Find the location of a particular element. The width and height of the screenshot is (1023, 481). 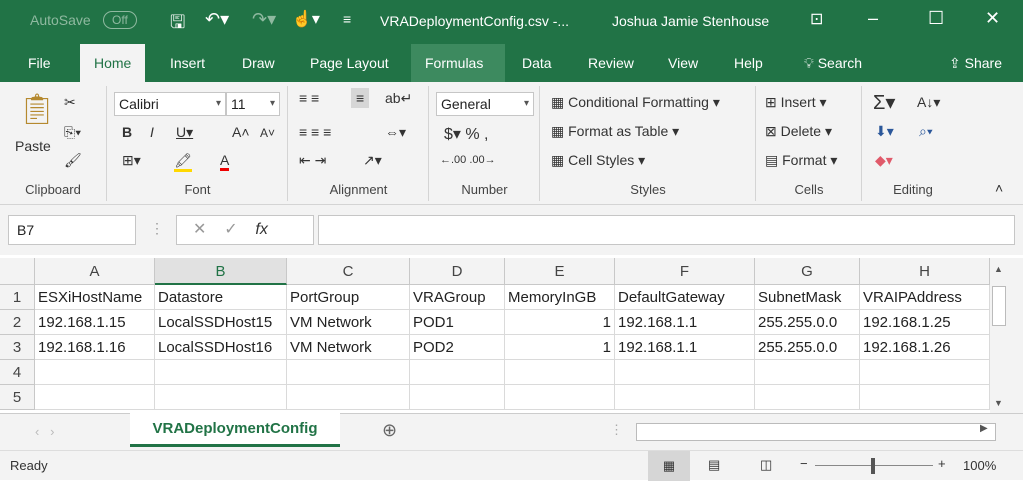

delete-cells-button: ⊠ Delete ▾ is located at coordinates (798, 131).